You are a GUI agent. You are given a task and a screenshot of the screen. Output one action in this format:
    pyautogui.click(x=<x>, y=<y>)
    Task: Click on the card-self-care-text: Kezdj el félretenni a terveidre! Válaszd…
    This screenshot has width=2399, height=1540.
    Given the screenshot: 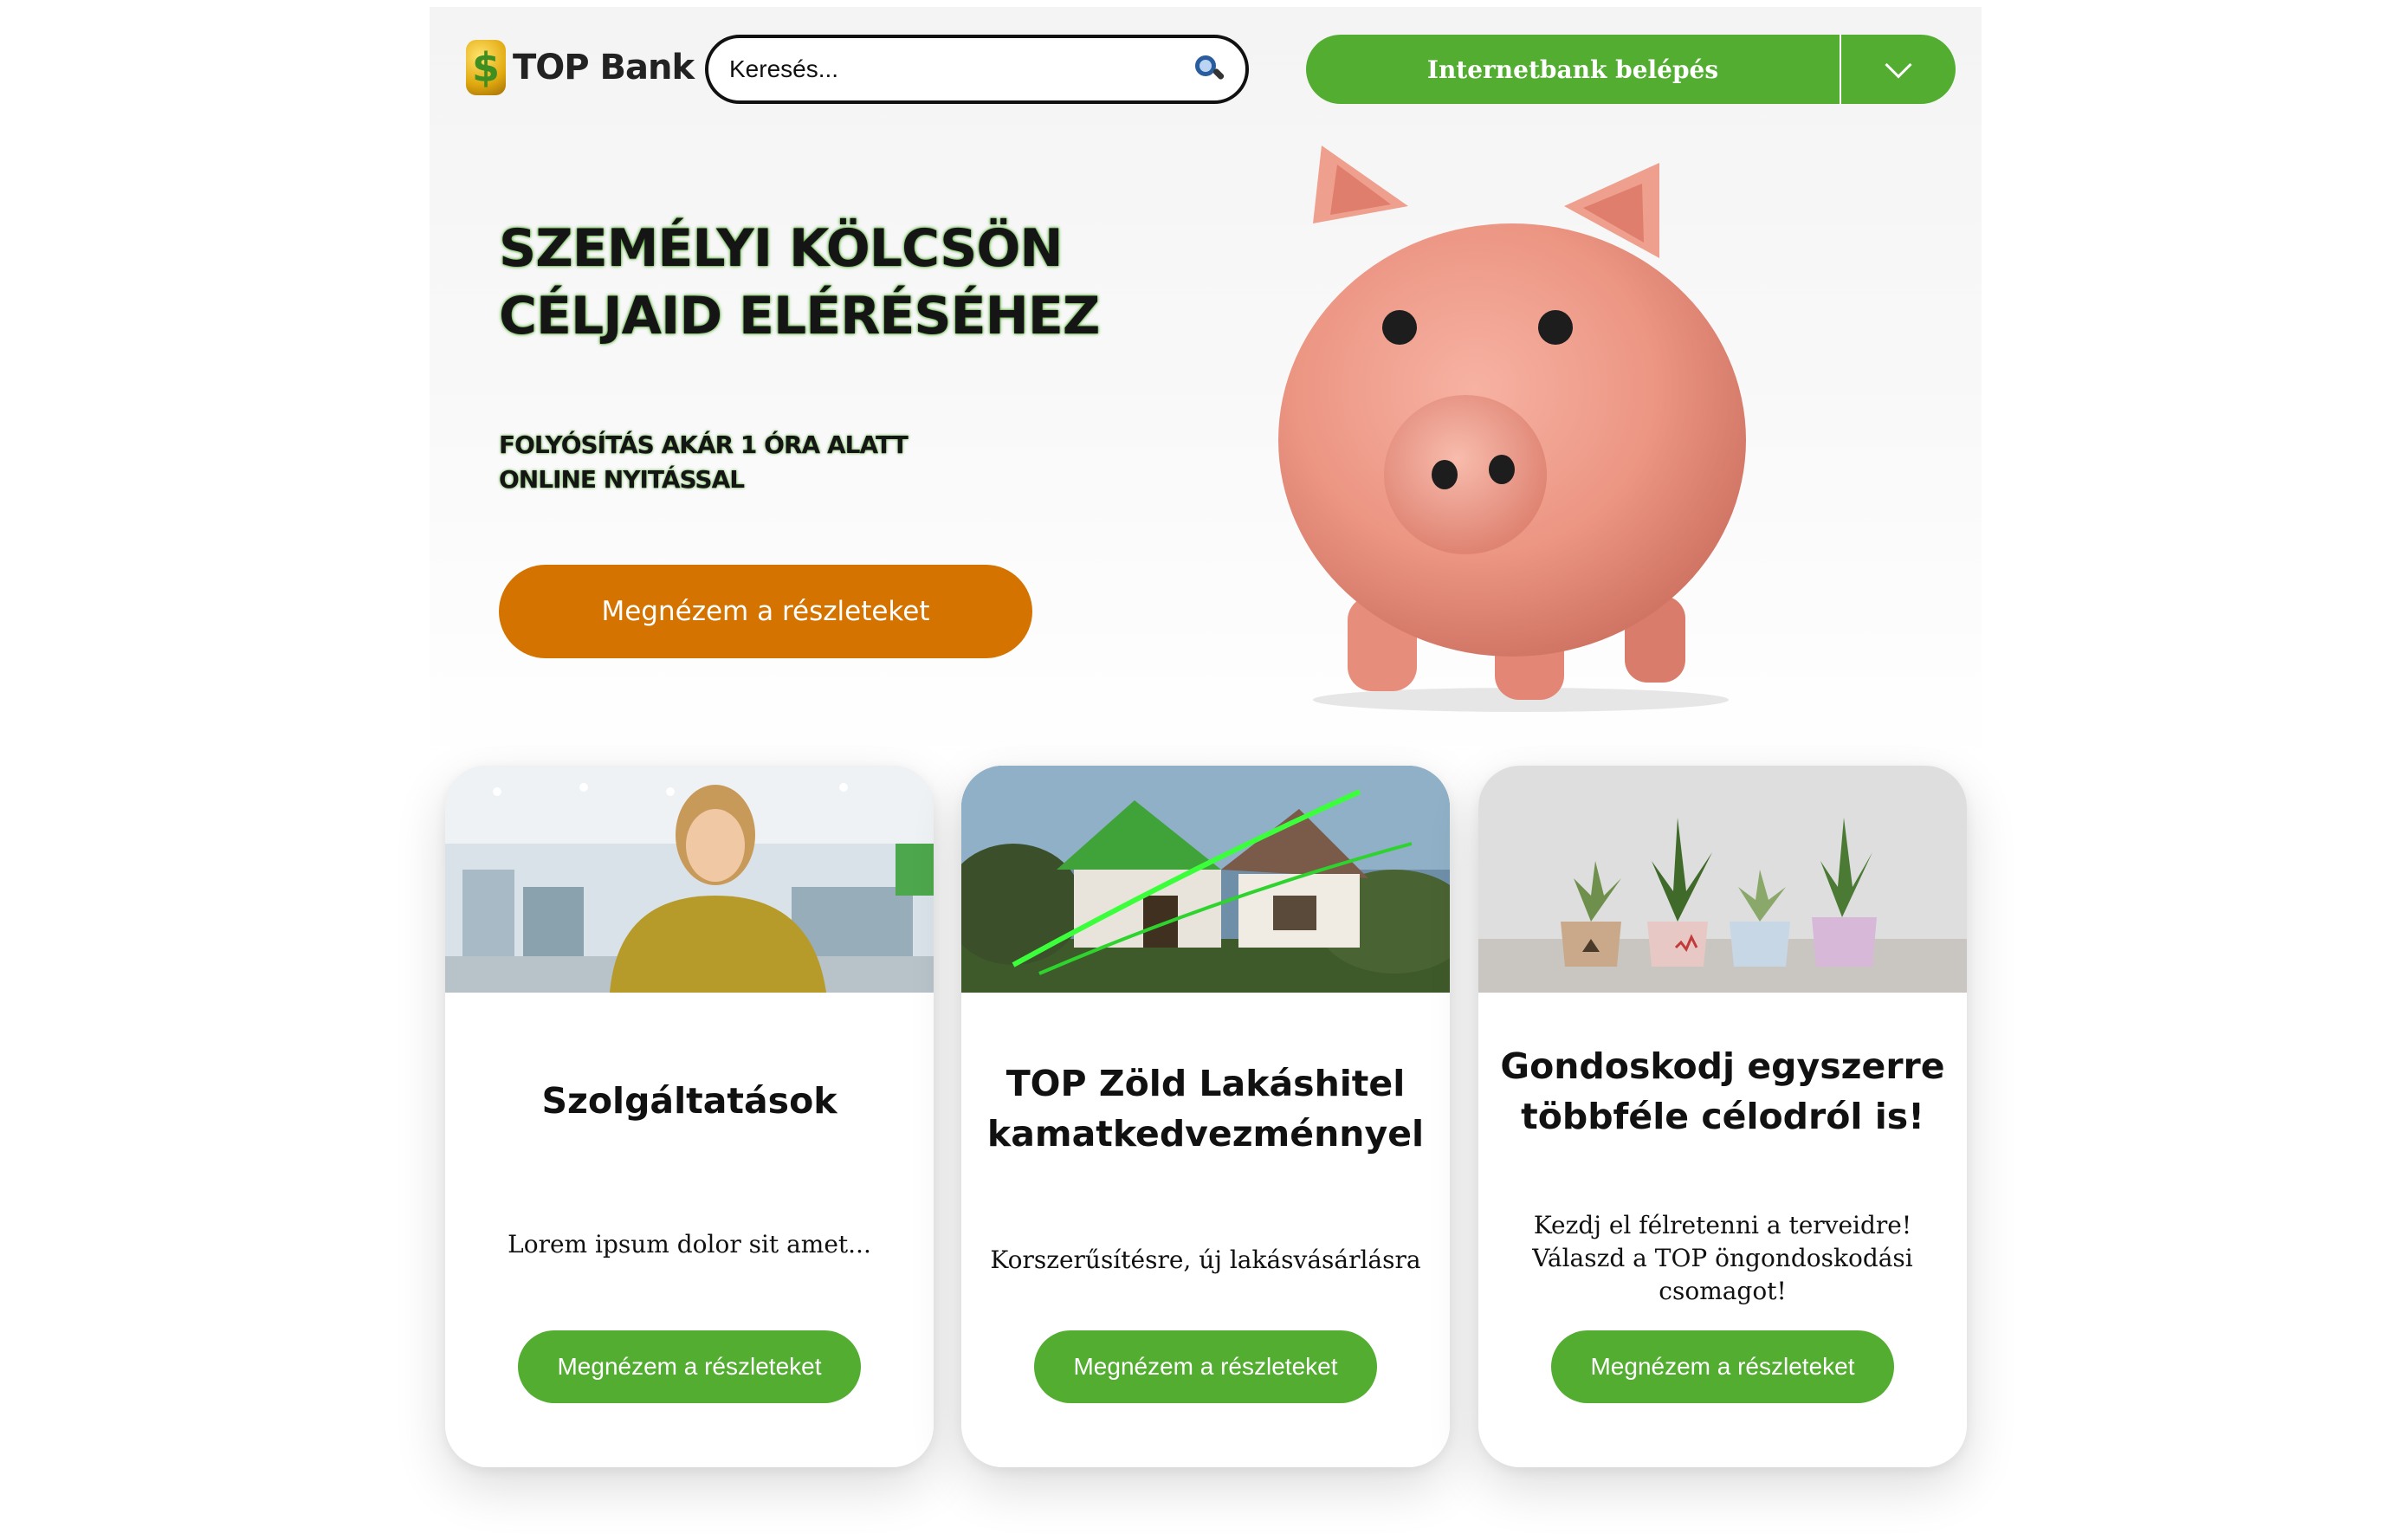 What is the action you would take?
    pyautogui.click(x=1722, y=1258)
    